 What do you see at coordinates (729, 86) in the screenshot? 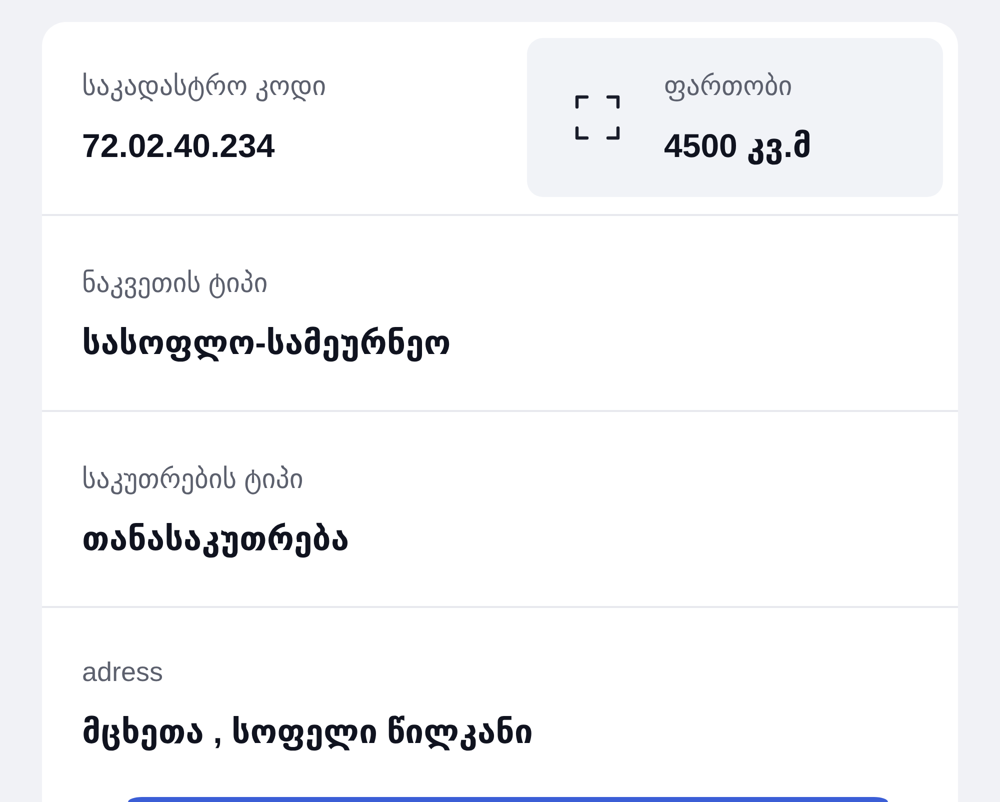
I see `field-label: ფართობი` at bounding box center [729, 86].